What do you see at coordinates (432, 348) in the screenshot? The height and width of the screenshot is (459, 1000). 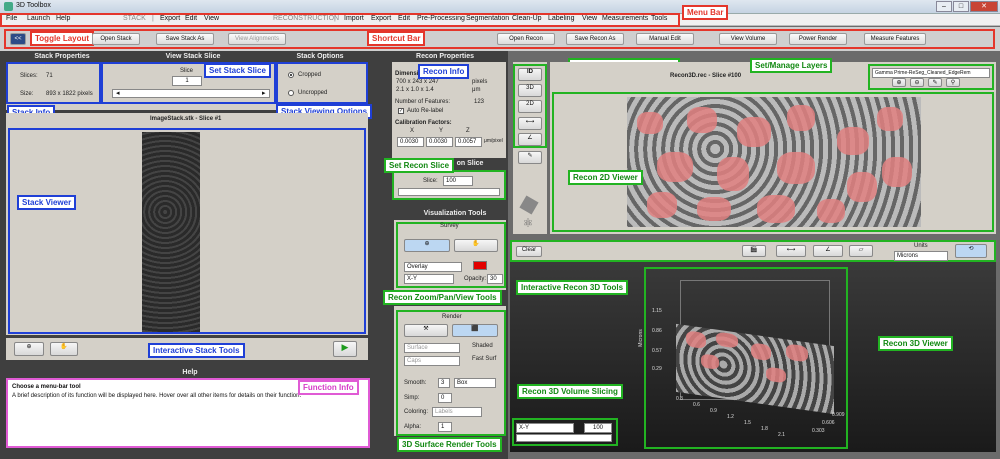 I see `surface-select: Surface` at bounding box center [432, 348].